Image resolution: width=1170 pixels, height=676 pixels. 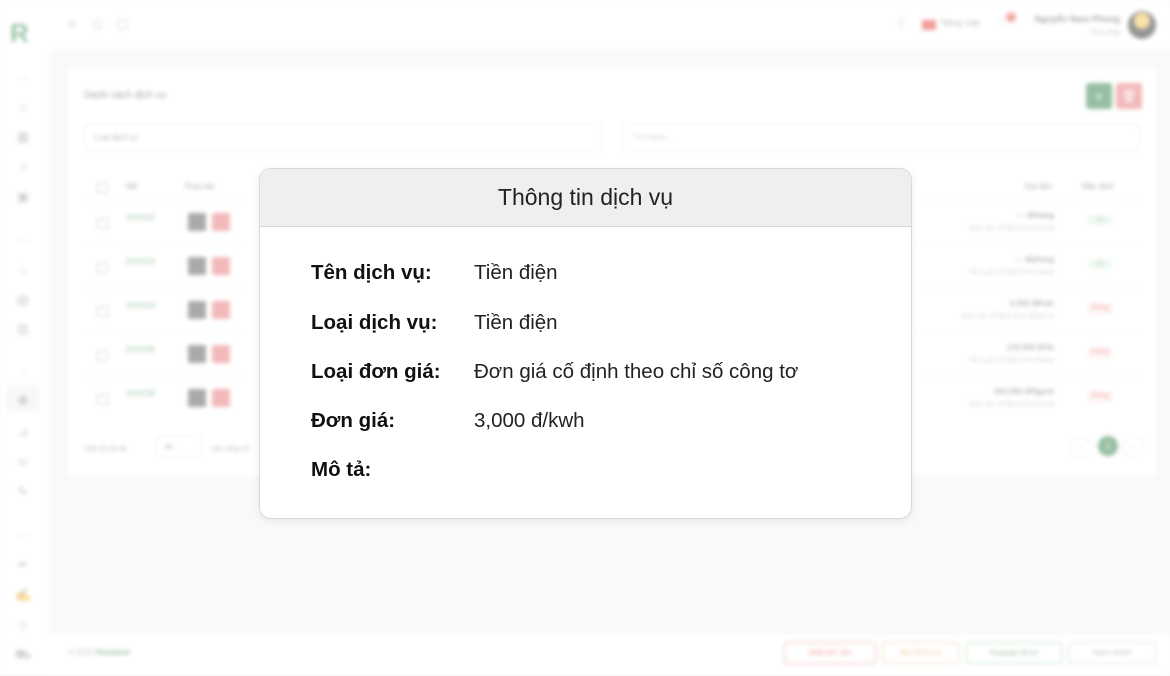 I want to click on description-label: Mô tả:, so click(x=341, y=469).